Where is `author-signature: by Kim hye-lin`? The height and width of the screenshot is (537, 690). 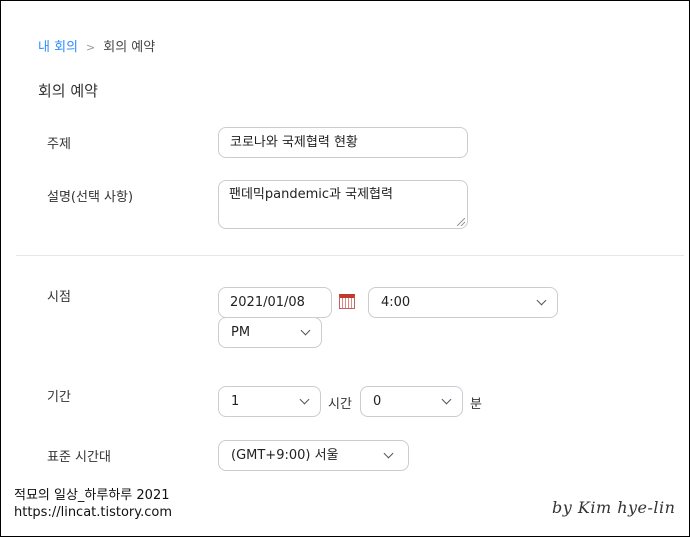 author-signature: by Kim hye-lin is located at coordinates (614, 507).